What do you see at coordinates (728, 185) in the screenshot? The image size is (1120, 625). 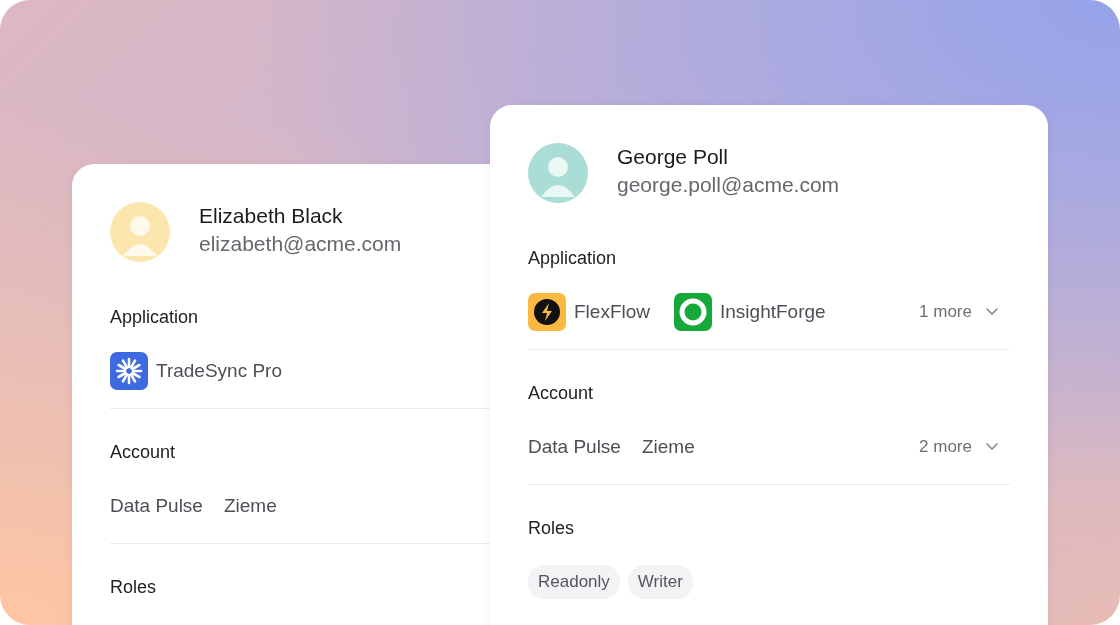 I see `user-email: george.poll@acme.com` at bounding box center [728, 185].